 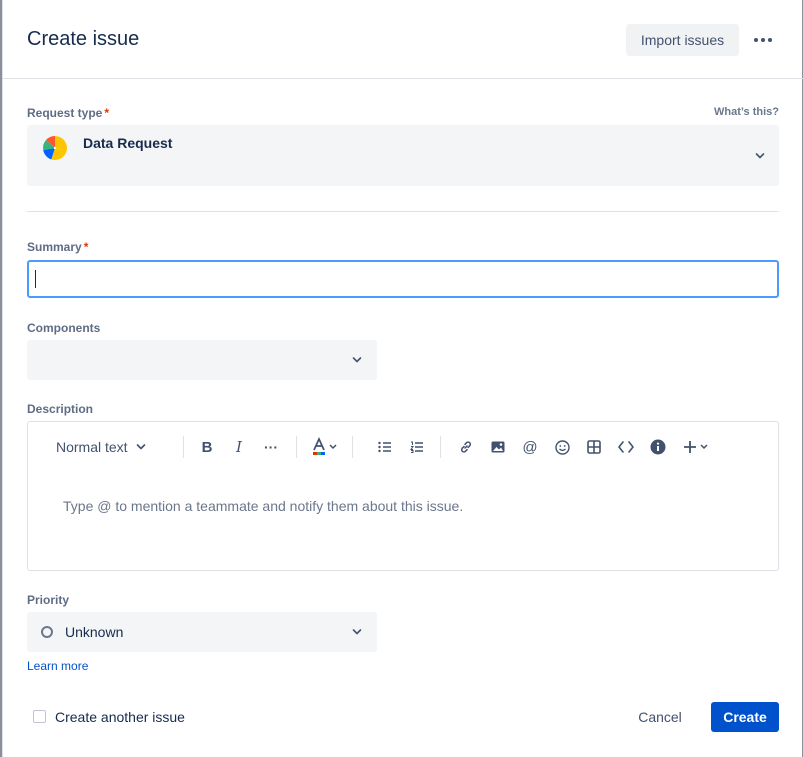 I want to click on table-glyph, so click(x=594, y=447).